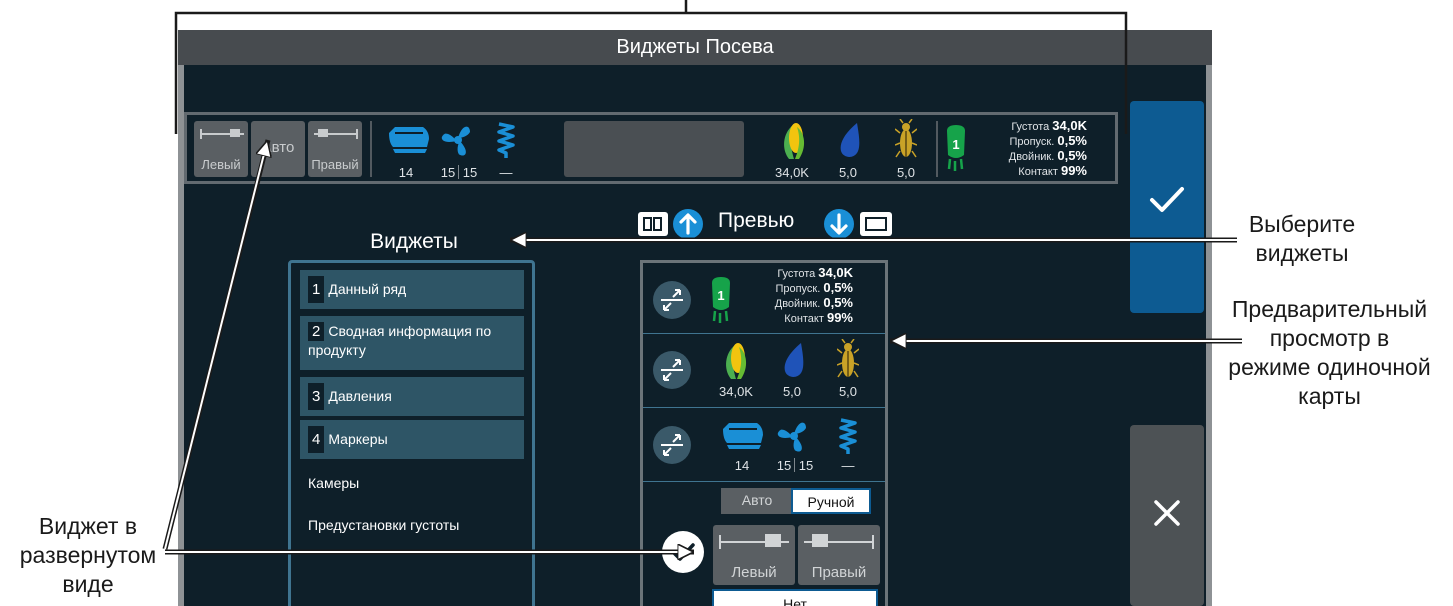 Image resolution: width=1453 pixels, height=606 pixels. Describe the element at coordinates (316, 289) in the screenshot. I see `widget-number: 1` at that location.